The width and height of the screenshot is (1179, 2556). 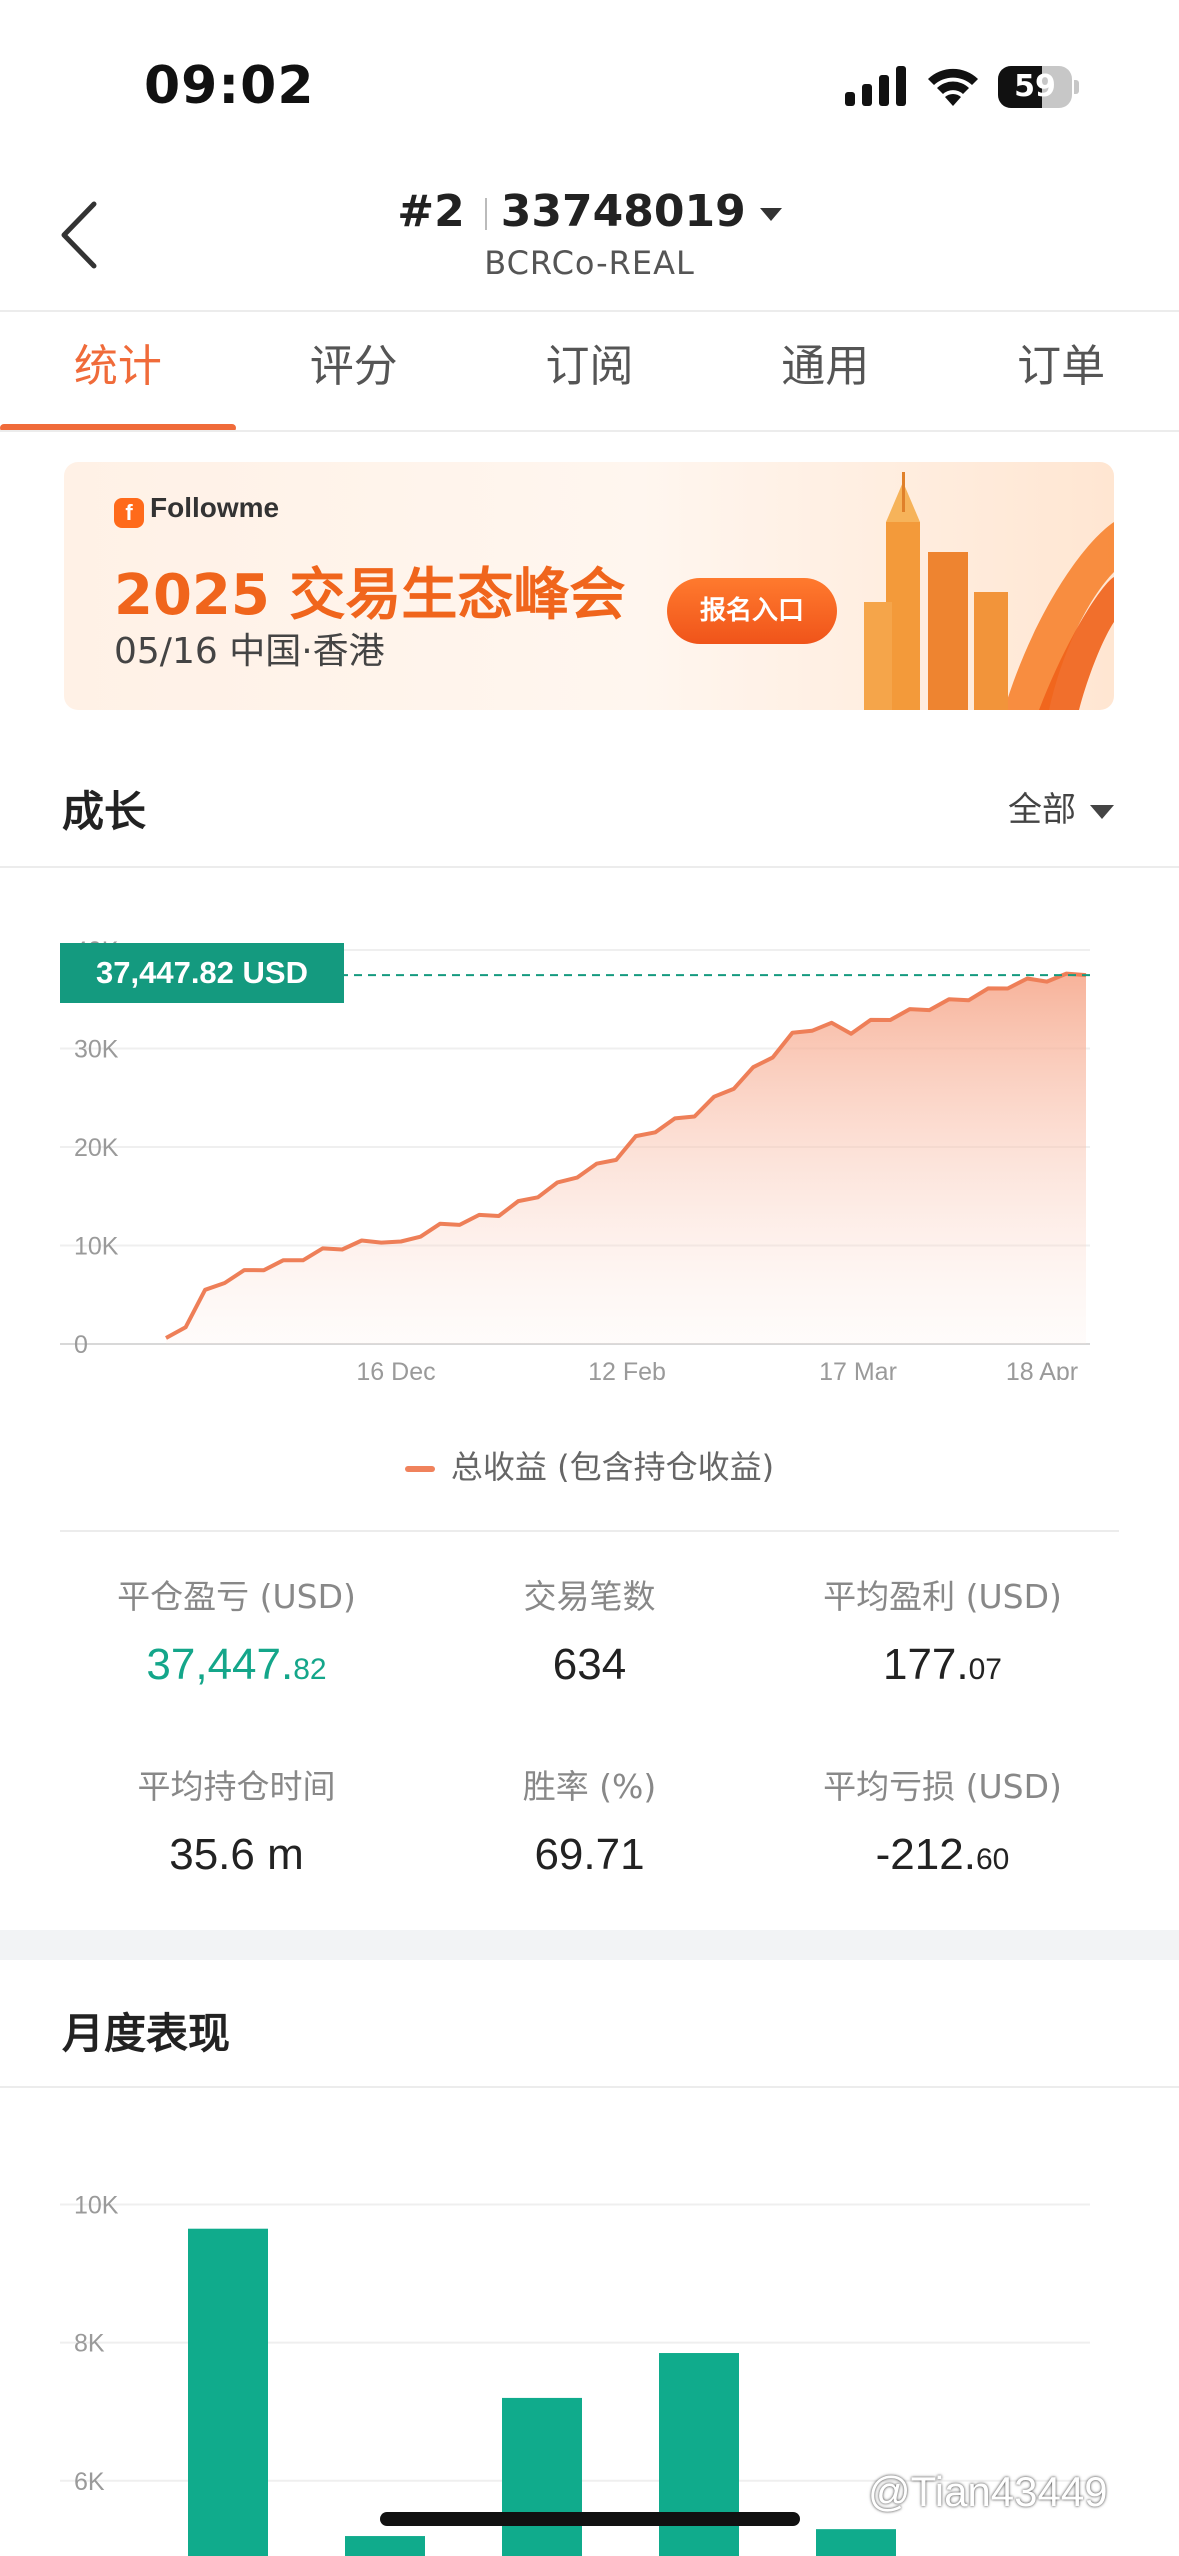 What do you see at coordinates (953, 87) in the screenshot?
I see `wifi-icon` at bounding box center [953, 87].